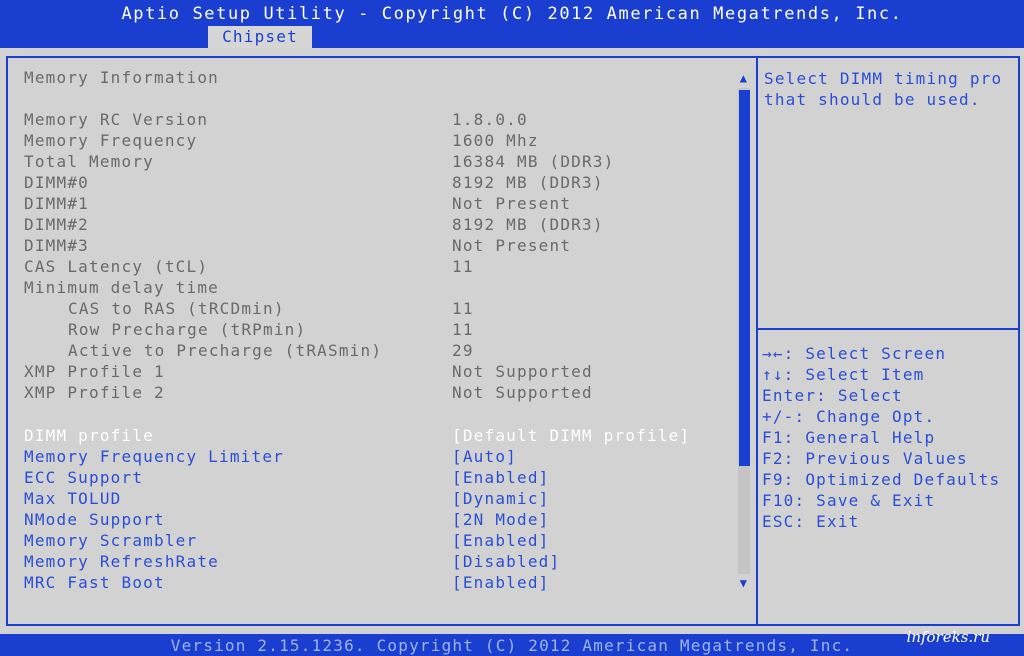  I want to click on key-enter-select: Enter: Select, so click(832, 395).